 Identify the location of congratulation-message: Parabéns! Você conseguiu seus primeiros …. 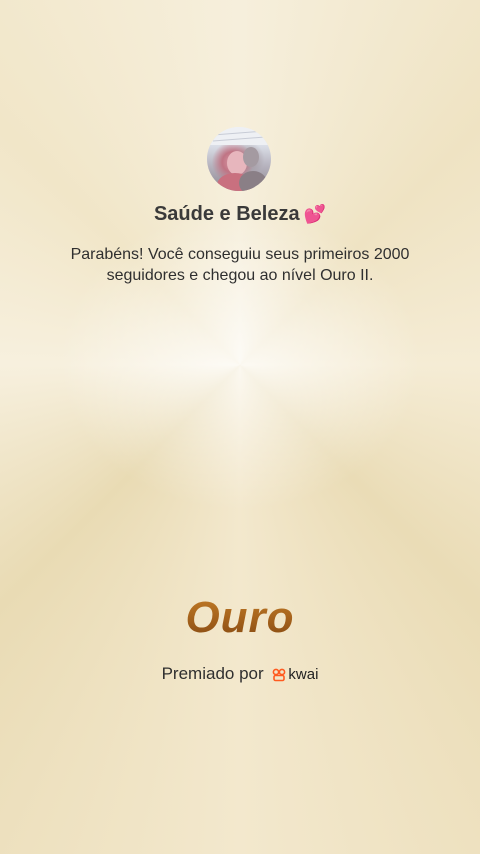
(240, 265).